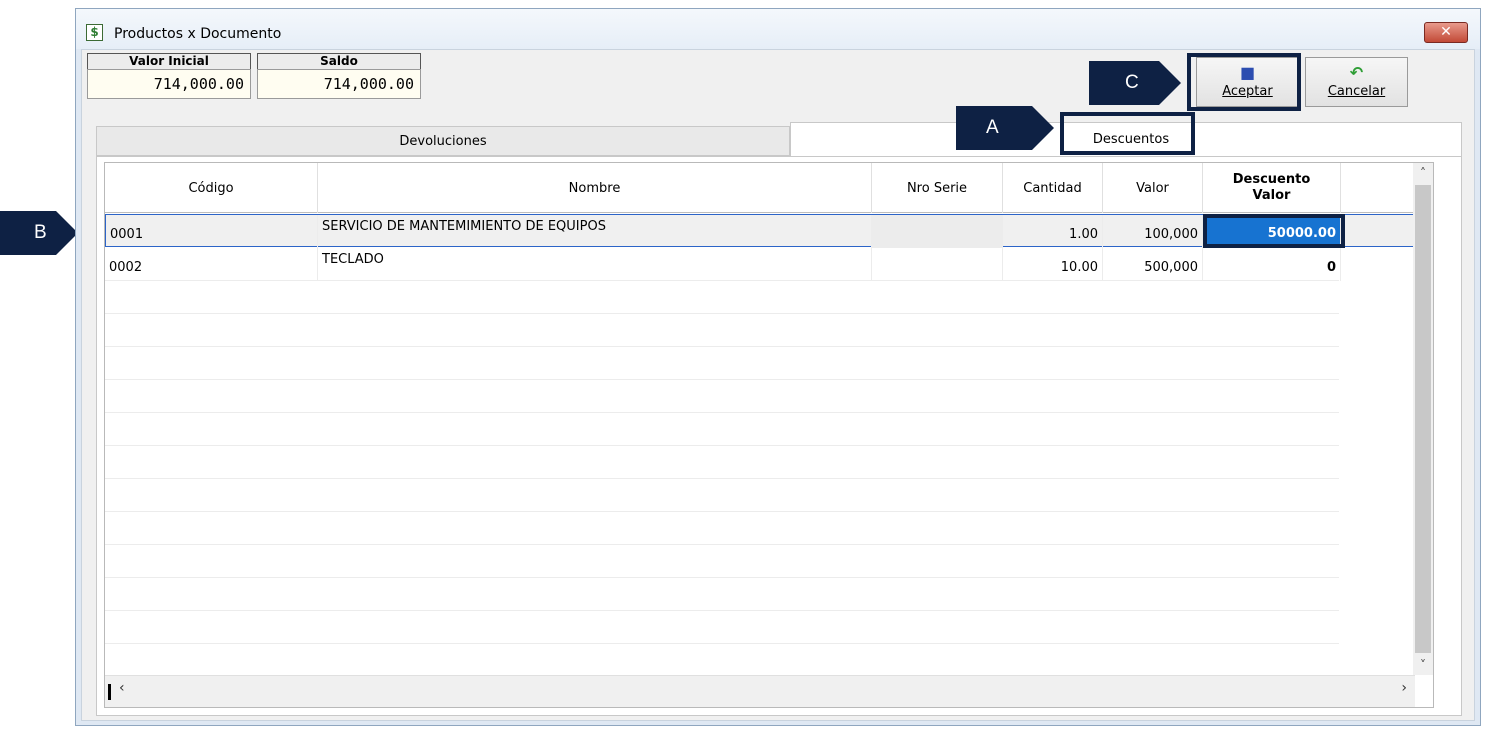 This screenshot has width=1489, height=735. What do you see at coordinates (339, 84) in the screenshot?
I see `saldo-value: 714,000.00` at bounding box center [339, 84].